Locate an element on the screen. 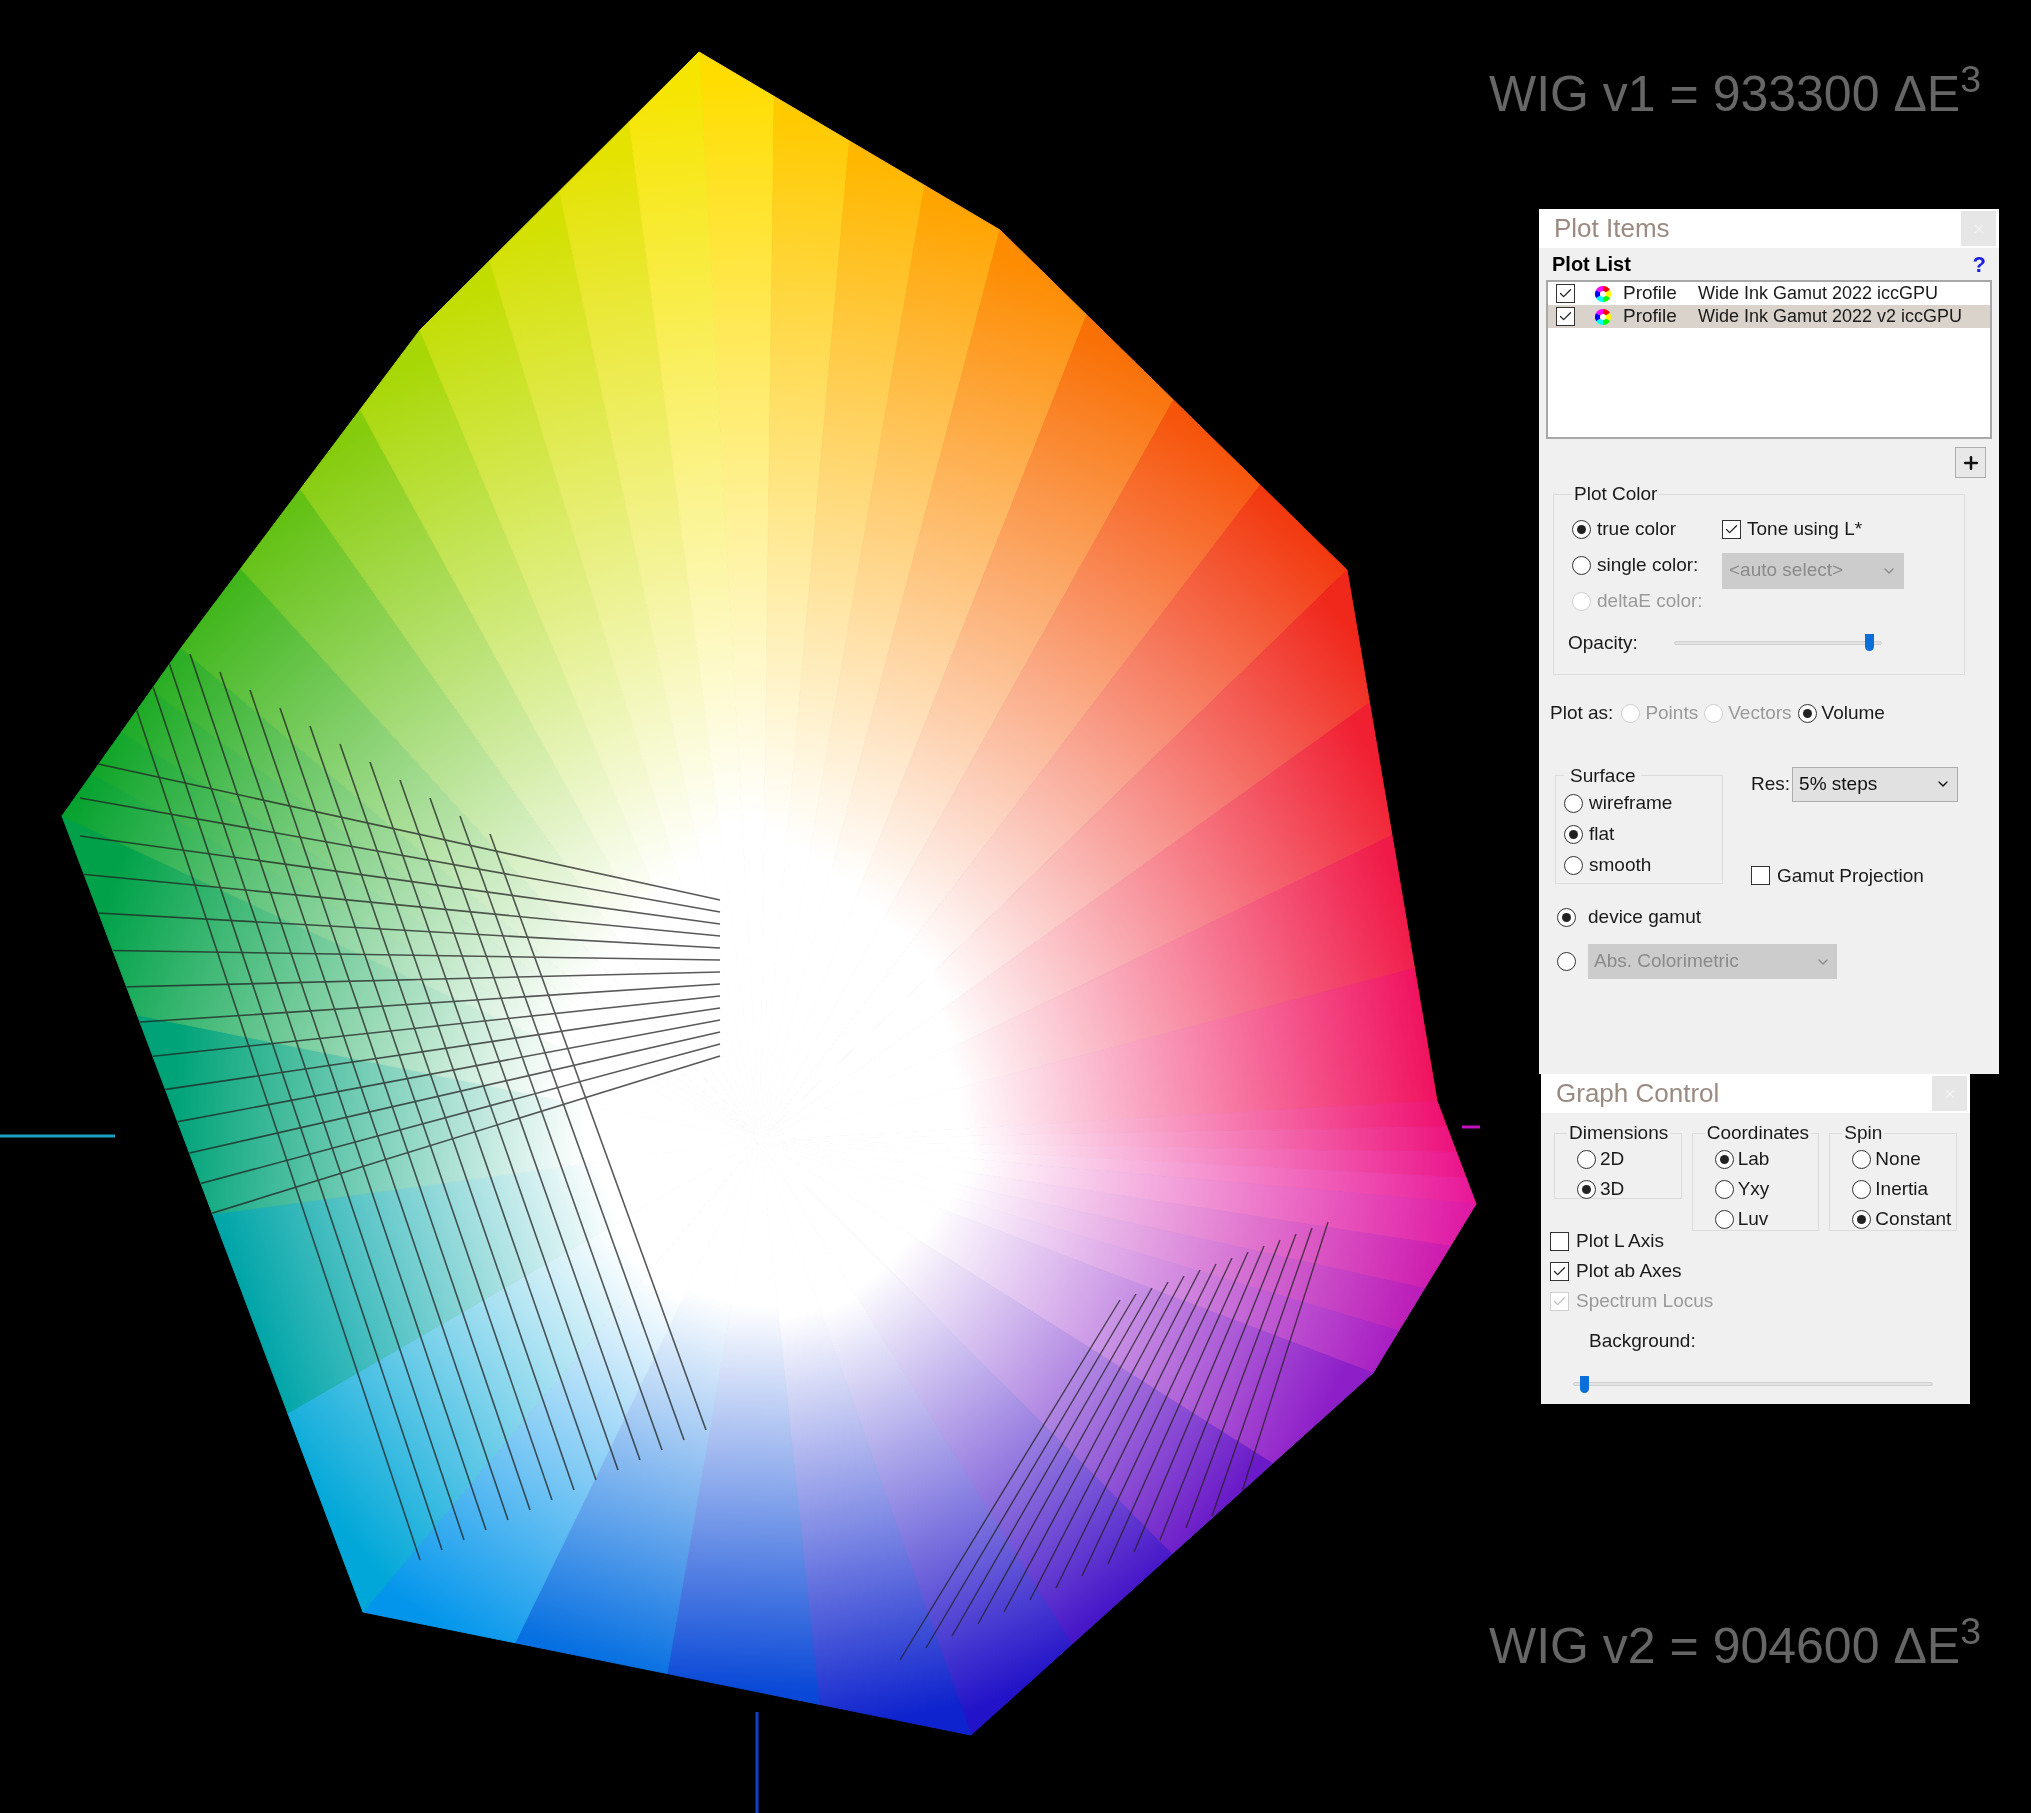  group-label: Plot Color is located at coordinates (1616, 494).